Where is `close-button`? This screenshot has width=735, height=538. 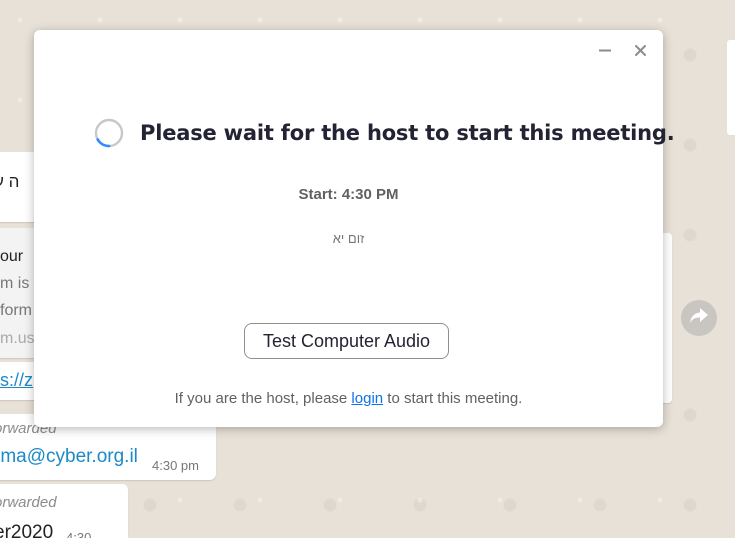 close-button is located at coordinates (640, 52).